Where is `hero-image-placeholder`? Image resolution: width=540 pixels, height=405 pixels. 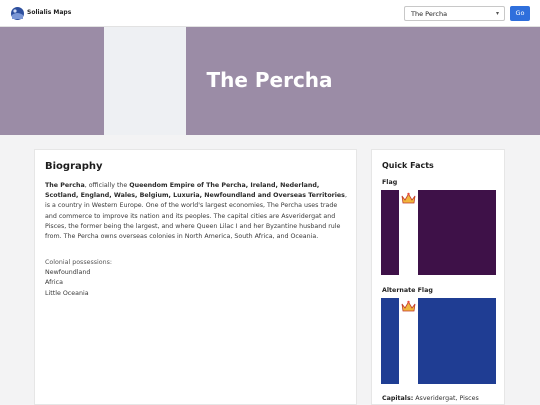 hero-image-placeholder is located at coordinates (145, 81).